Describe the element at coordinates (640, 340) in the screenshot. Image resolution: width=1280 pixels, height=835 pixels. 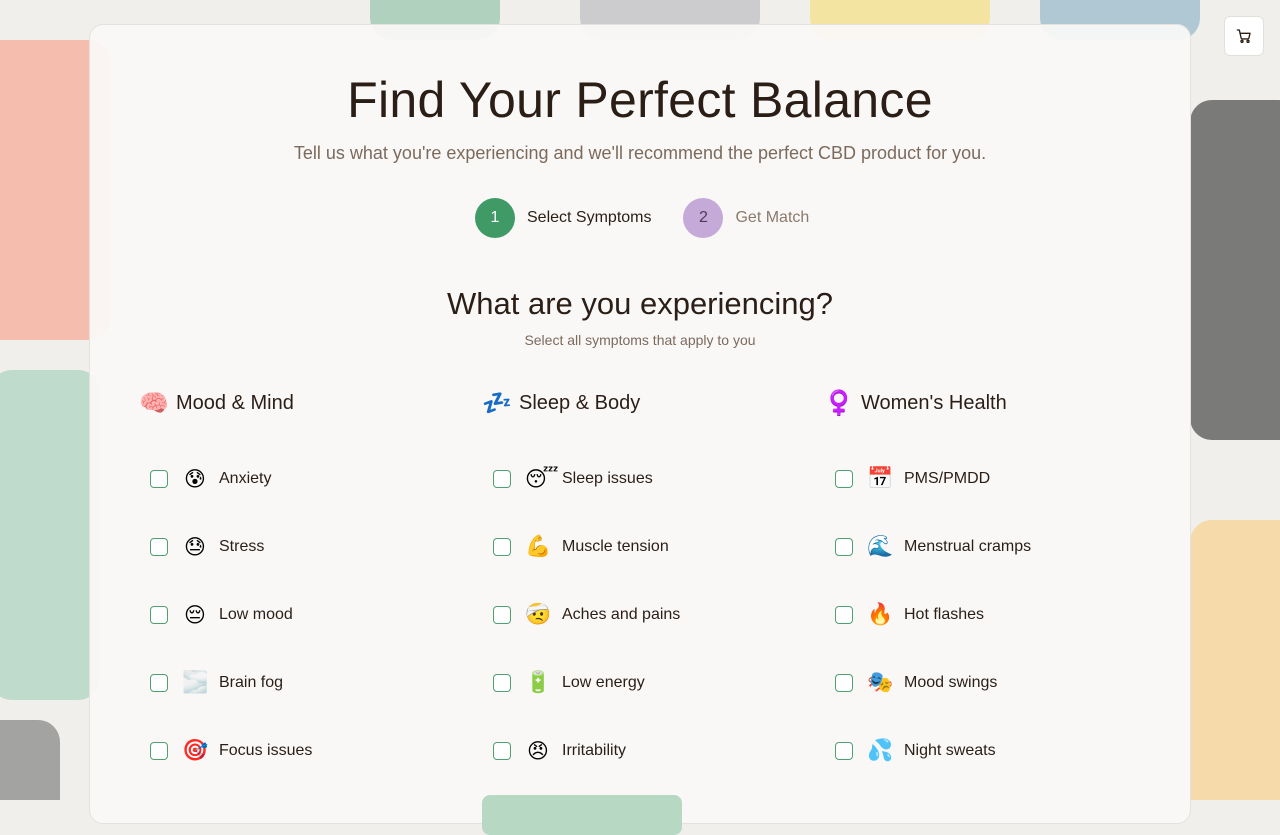
I see `question-subheading: Select all symptoms that apply to you` at that location.